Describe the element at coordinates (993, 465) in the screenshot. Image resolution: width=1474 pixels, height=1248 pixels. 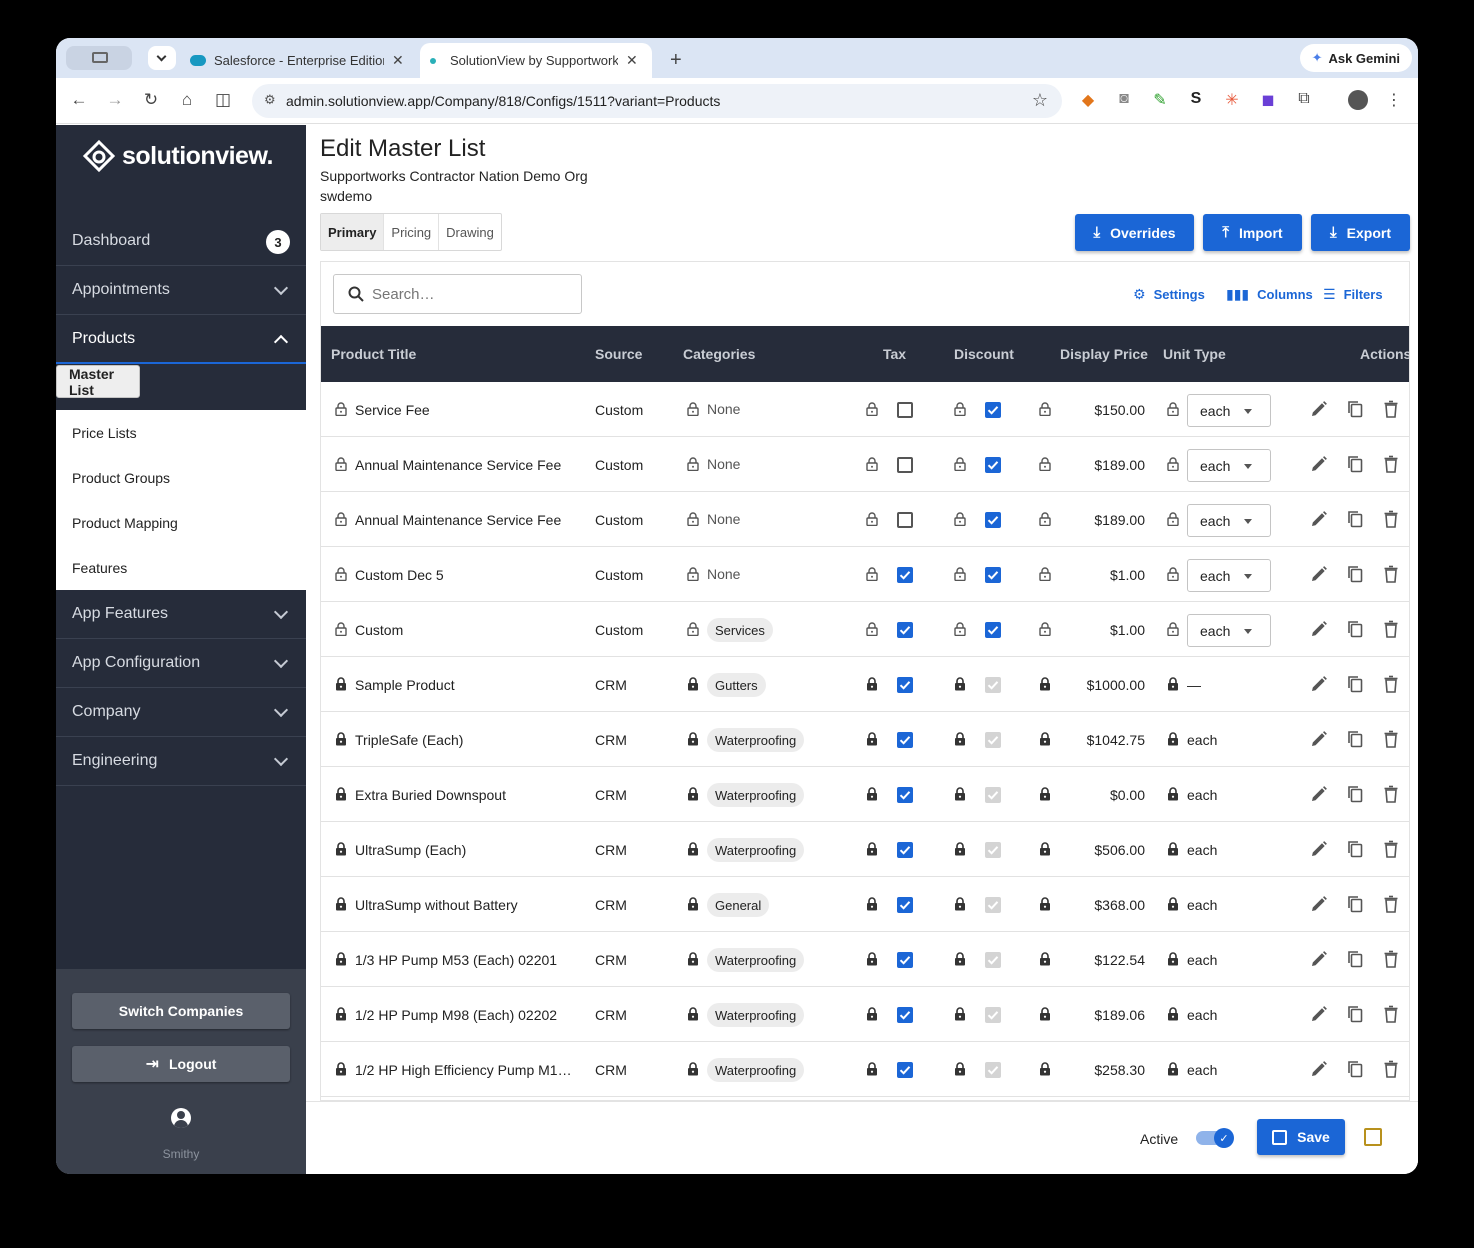
I see `discount-checkbox` at that location.